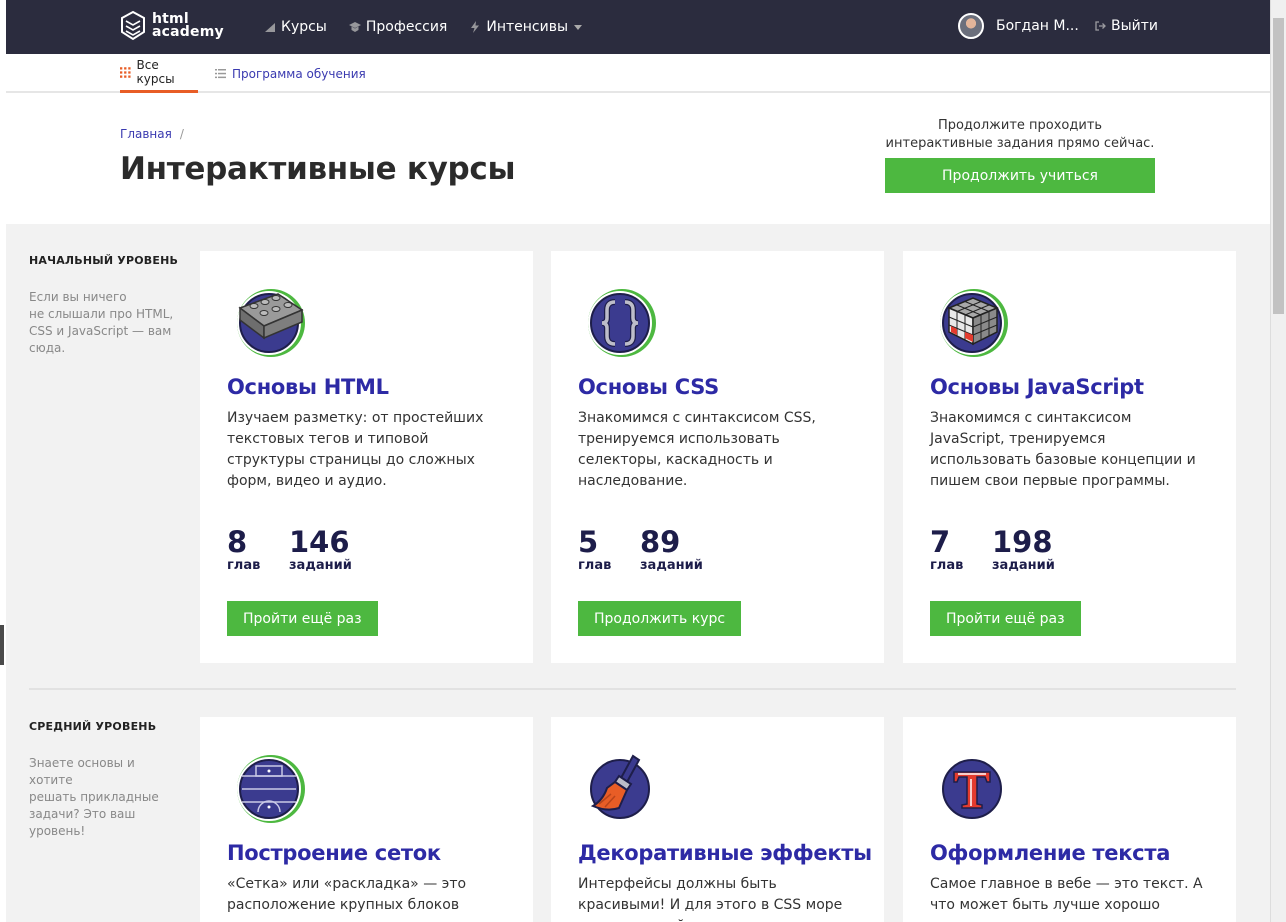 Image resolution: width=1286 pixels, height=922 pixels. I want to click on tab-program-label: Программа обучения, so click(299, 73).